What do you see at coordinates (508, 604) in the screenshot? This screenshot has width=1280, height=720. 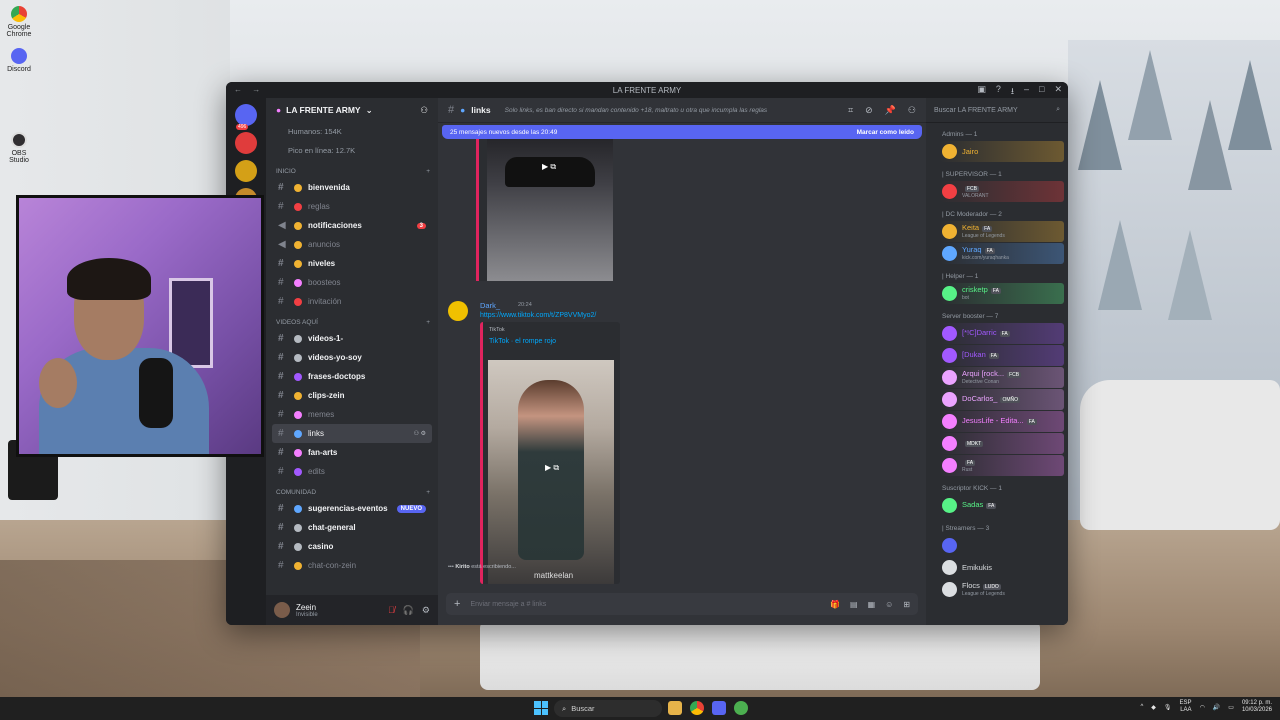 I see `composer-placeholder: Enviar mensaje a # links` at bounding box center [508, 604].